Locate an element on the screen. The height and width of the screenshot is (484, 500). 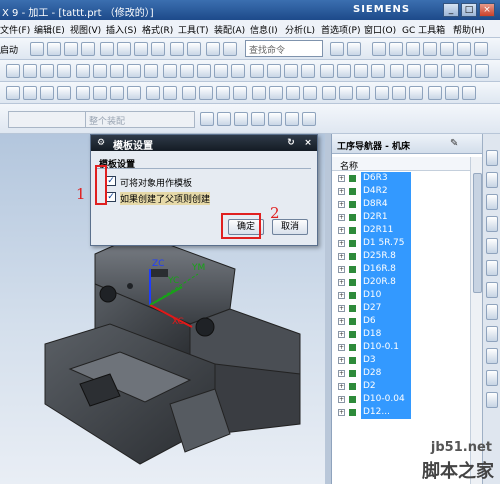
cut-object-icon is located at coordinates (274, 71).